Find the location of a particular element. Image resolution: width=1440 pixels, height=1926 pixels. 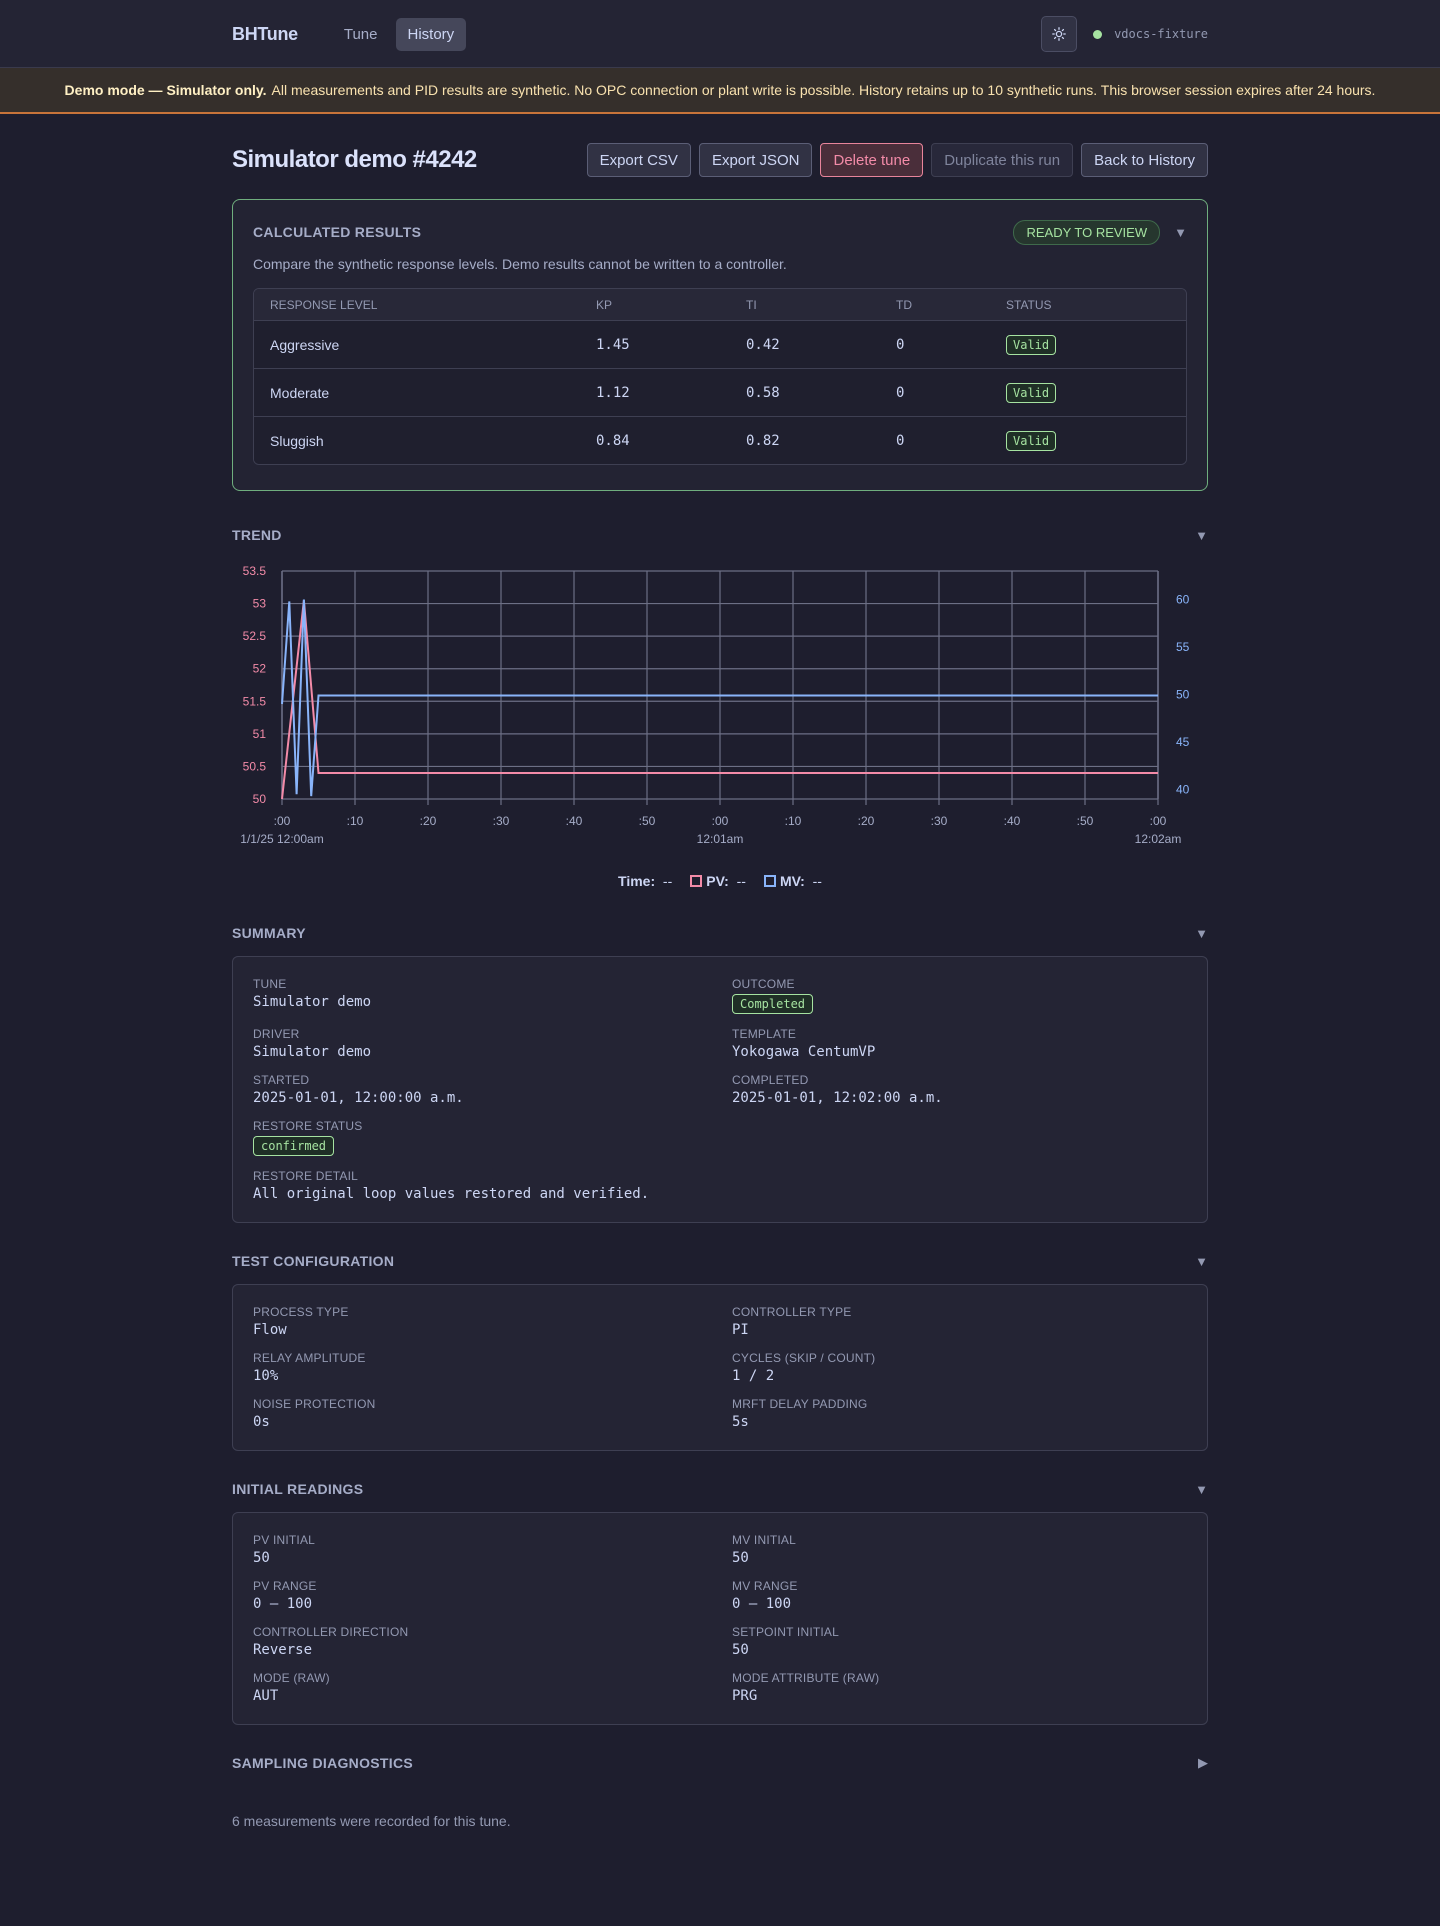

field-label: COMPLETED is located at coordinates (770, 1080).